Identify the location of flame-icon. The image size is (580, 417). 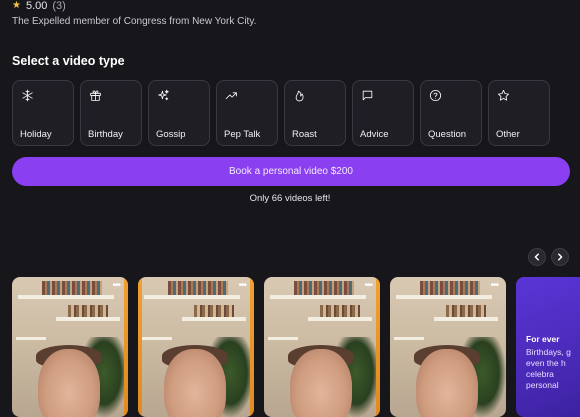
(299, 95).